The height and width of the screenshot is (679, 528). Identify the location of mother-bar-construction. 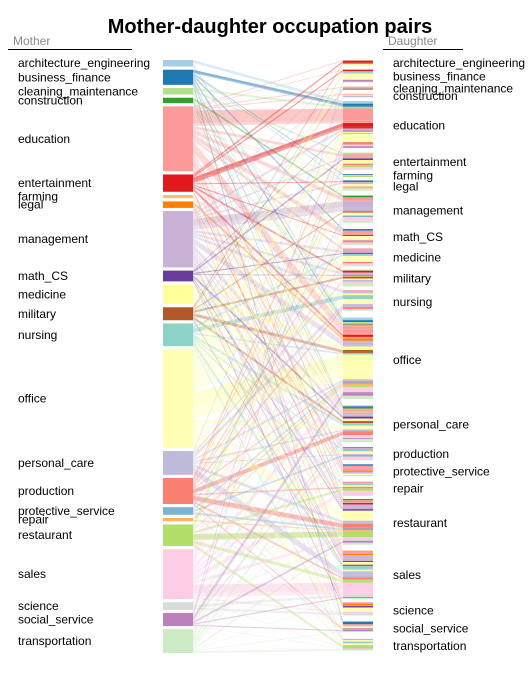
(178, 100).